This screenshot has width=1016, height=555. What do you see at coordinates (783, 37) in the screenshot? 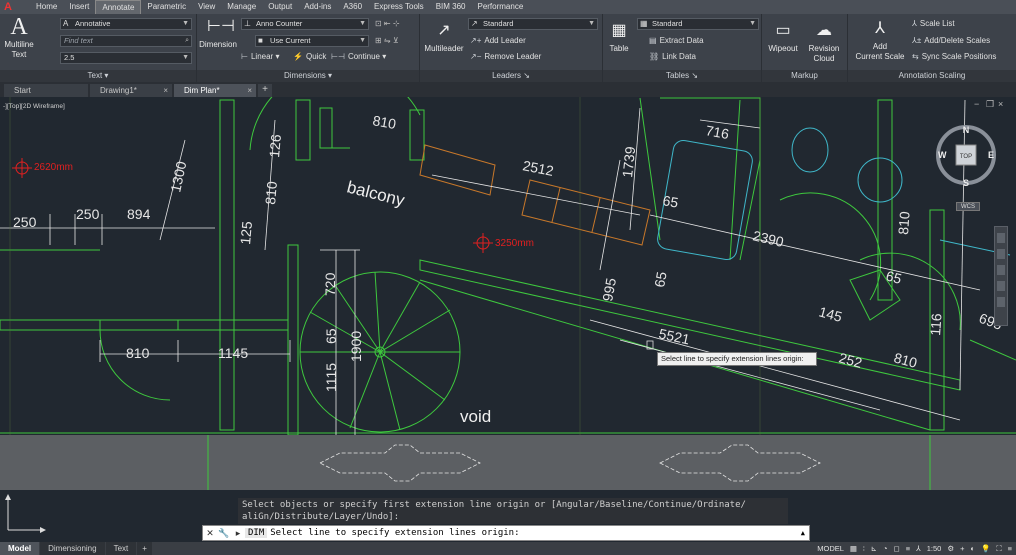
I see `wipeout-button: ▭ Wipeout` at bounding box center [783, 37].